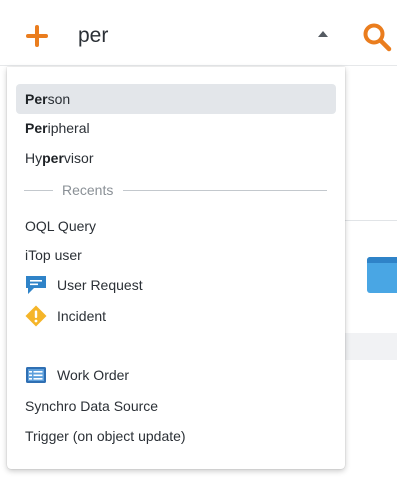  What do you see at coordinates (176, 285) in the screenshot?
I see `recent-user-request: User Request` at bounding box center [176, 285].